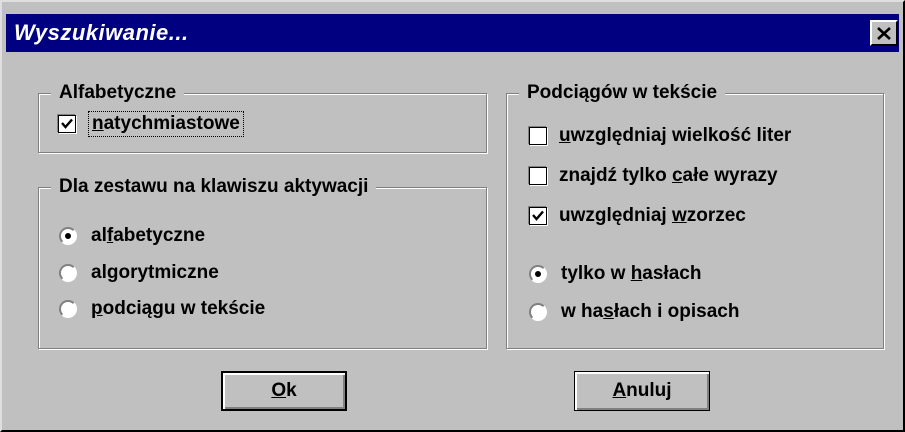 The image size is (905, 432). I want to click on whole-words-checkbox-box, so click(538, 176).